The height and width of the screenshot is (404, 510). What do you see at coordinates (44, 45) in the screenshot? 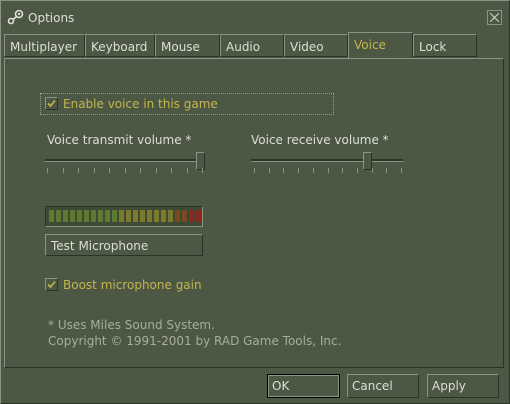
I see `tab-multiplayer: Multiplayer` at bounding box center [44, 45].